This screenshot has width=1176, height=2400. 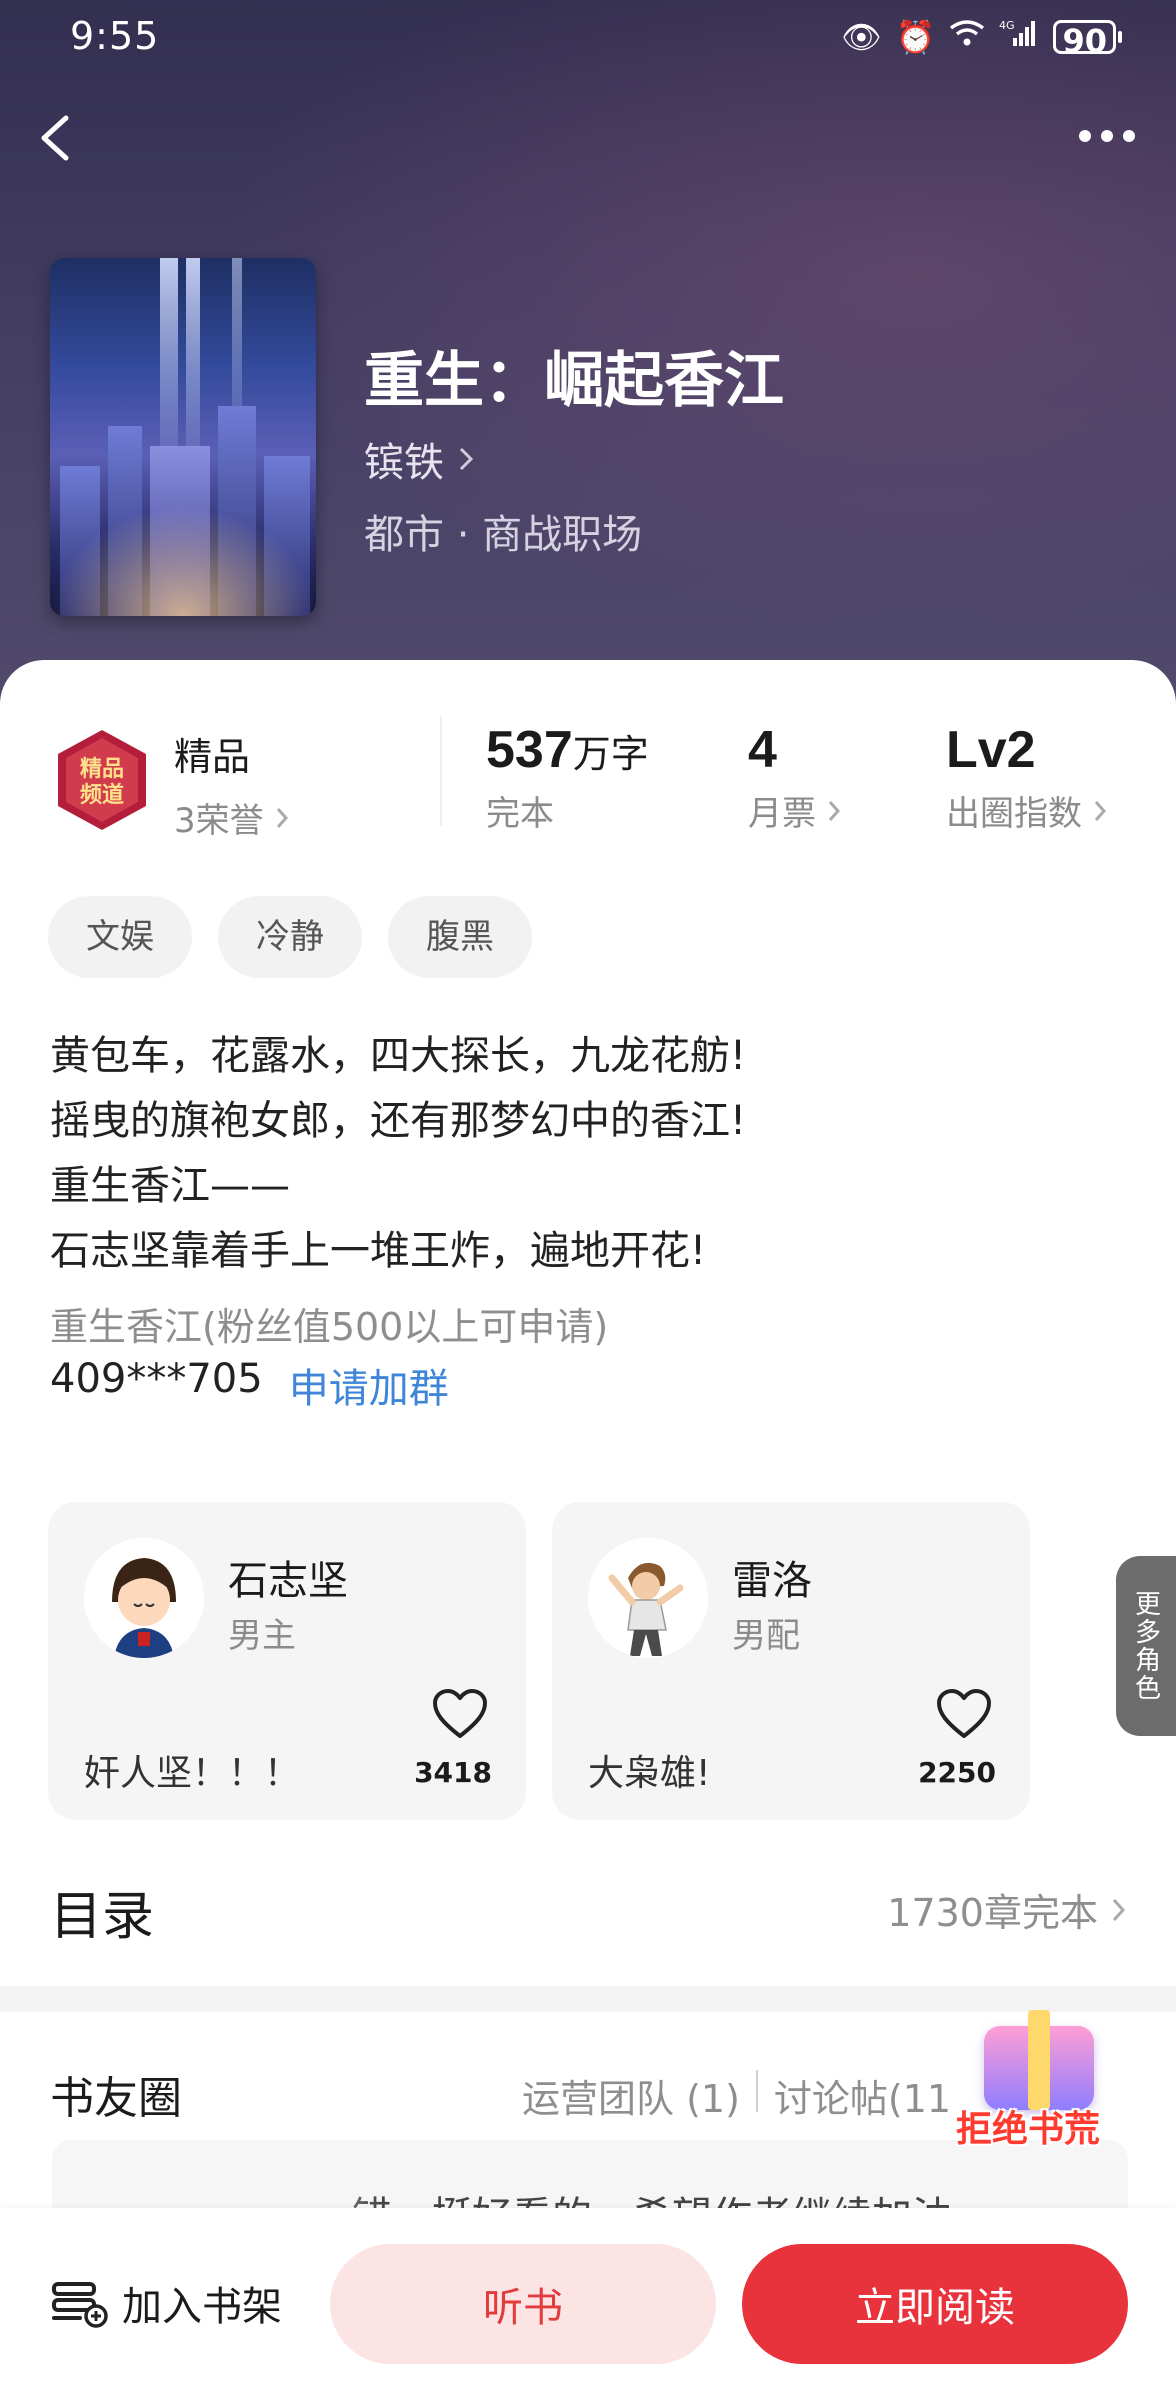 I want to click on book-title: 重生：崛起香江, so click(x=574, y=381).